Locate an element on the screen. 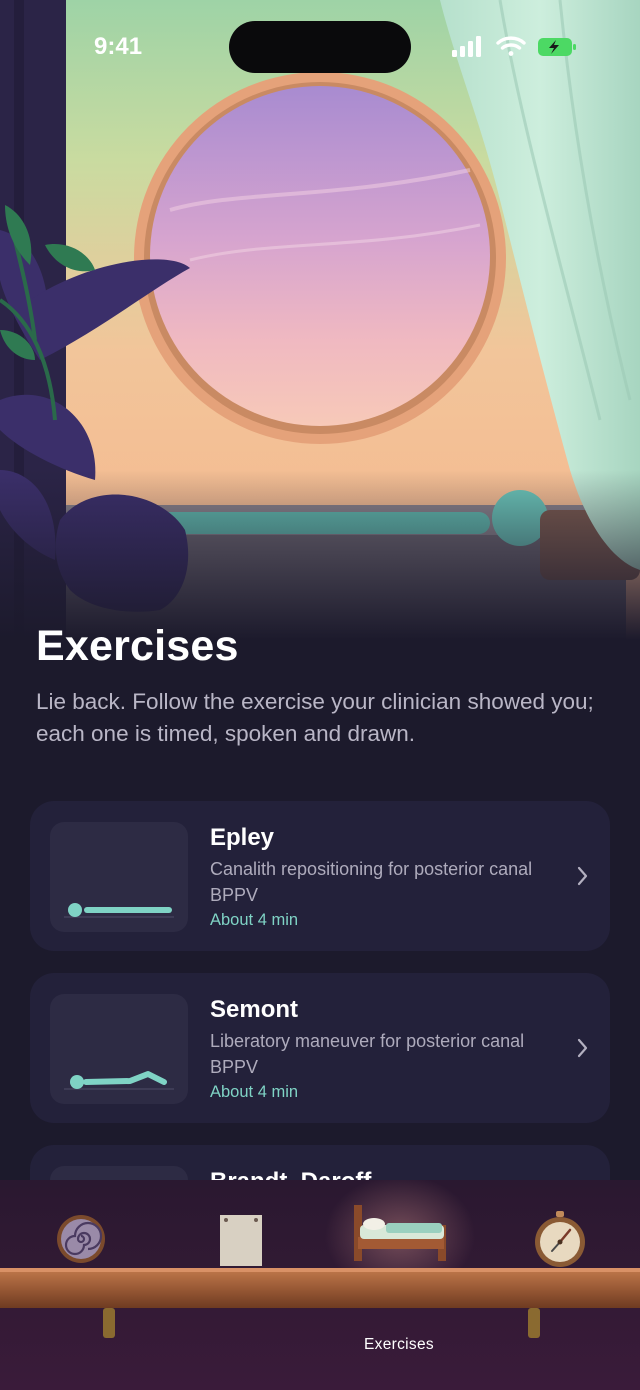 This screenshot has height=1390, width=640. tab-notes is located at coordinates (241, 1242).